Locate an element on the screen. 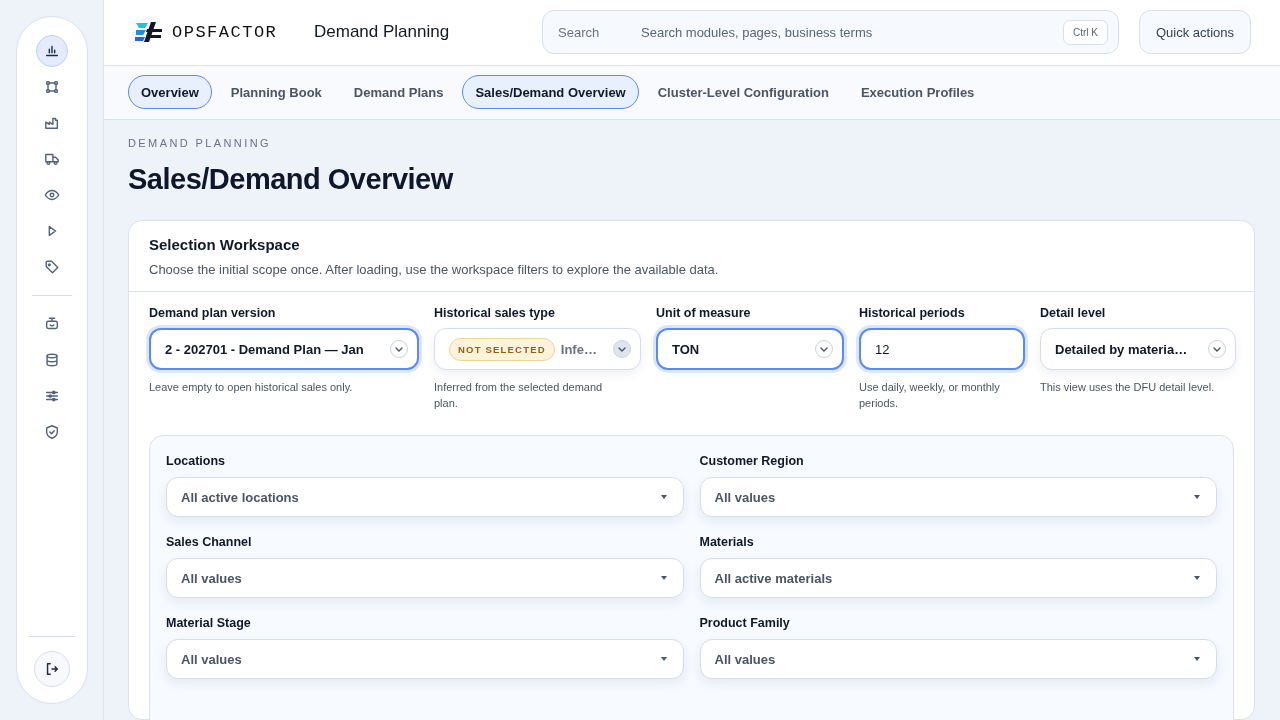 The image size is (1280, 720). truck-icon is located at coordinates (52, 159).